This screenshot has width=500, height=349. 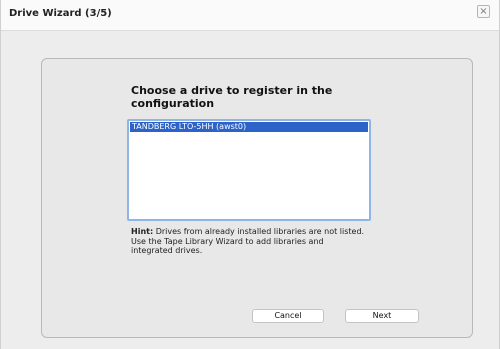 I want to click on drive-list-item: TANDBERG LTO-5HH (awst0), so click(x=249, y=127).